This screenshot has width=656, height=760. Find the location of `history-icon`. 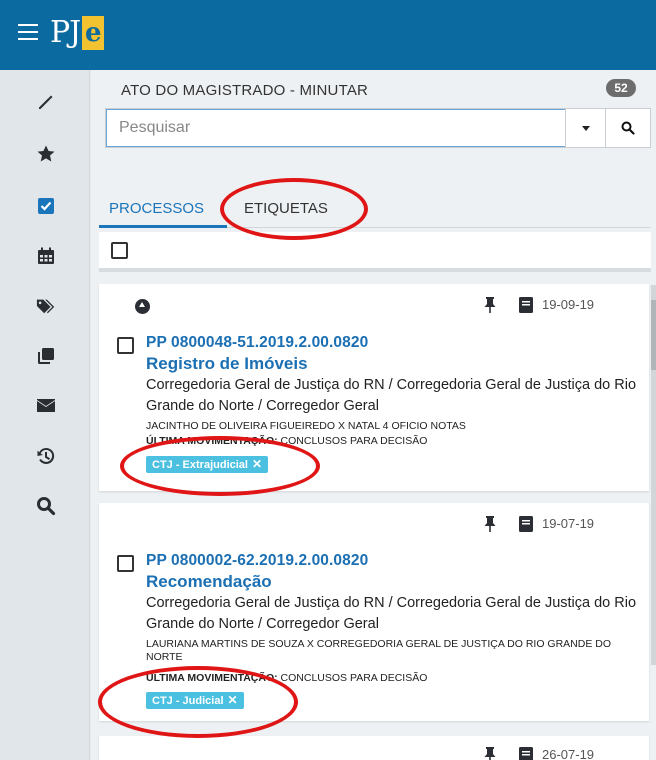

history-icon is located at coordinates (46, 456).